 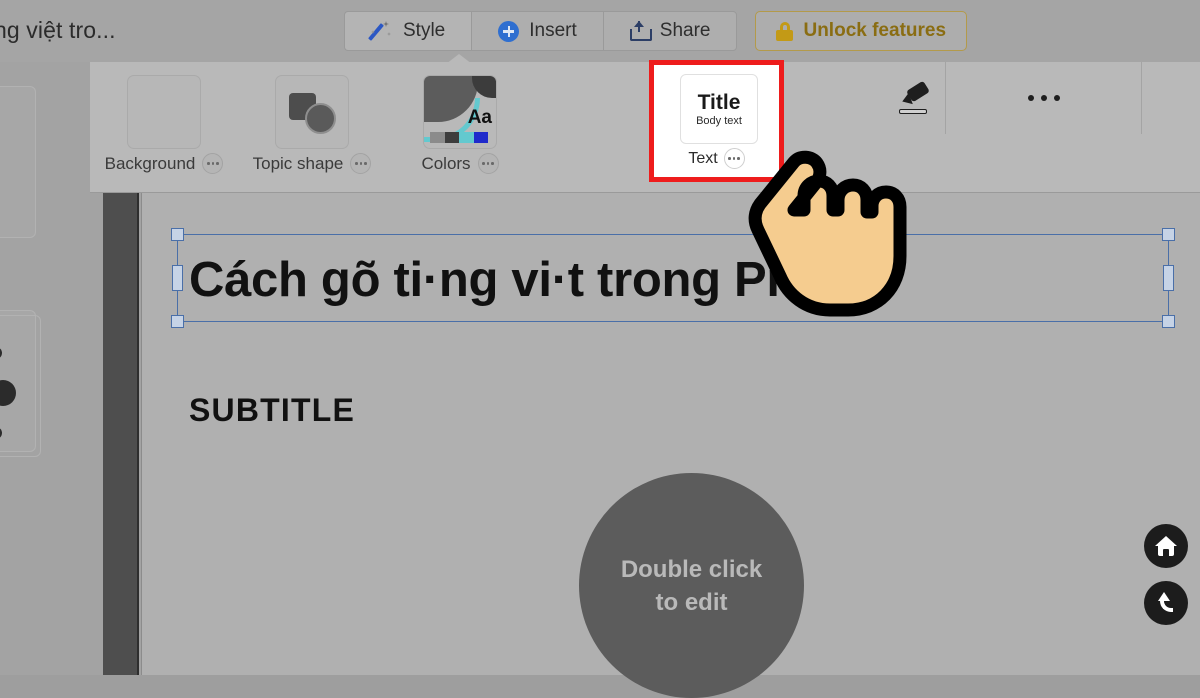 I want to click on home-button, so click(x=1166, y=546).